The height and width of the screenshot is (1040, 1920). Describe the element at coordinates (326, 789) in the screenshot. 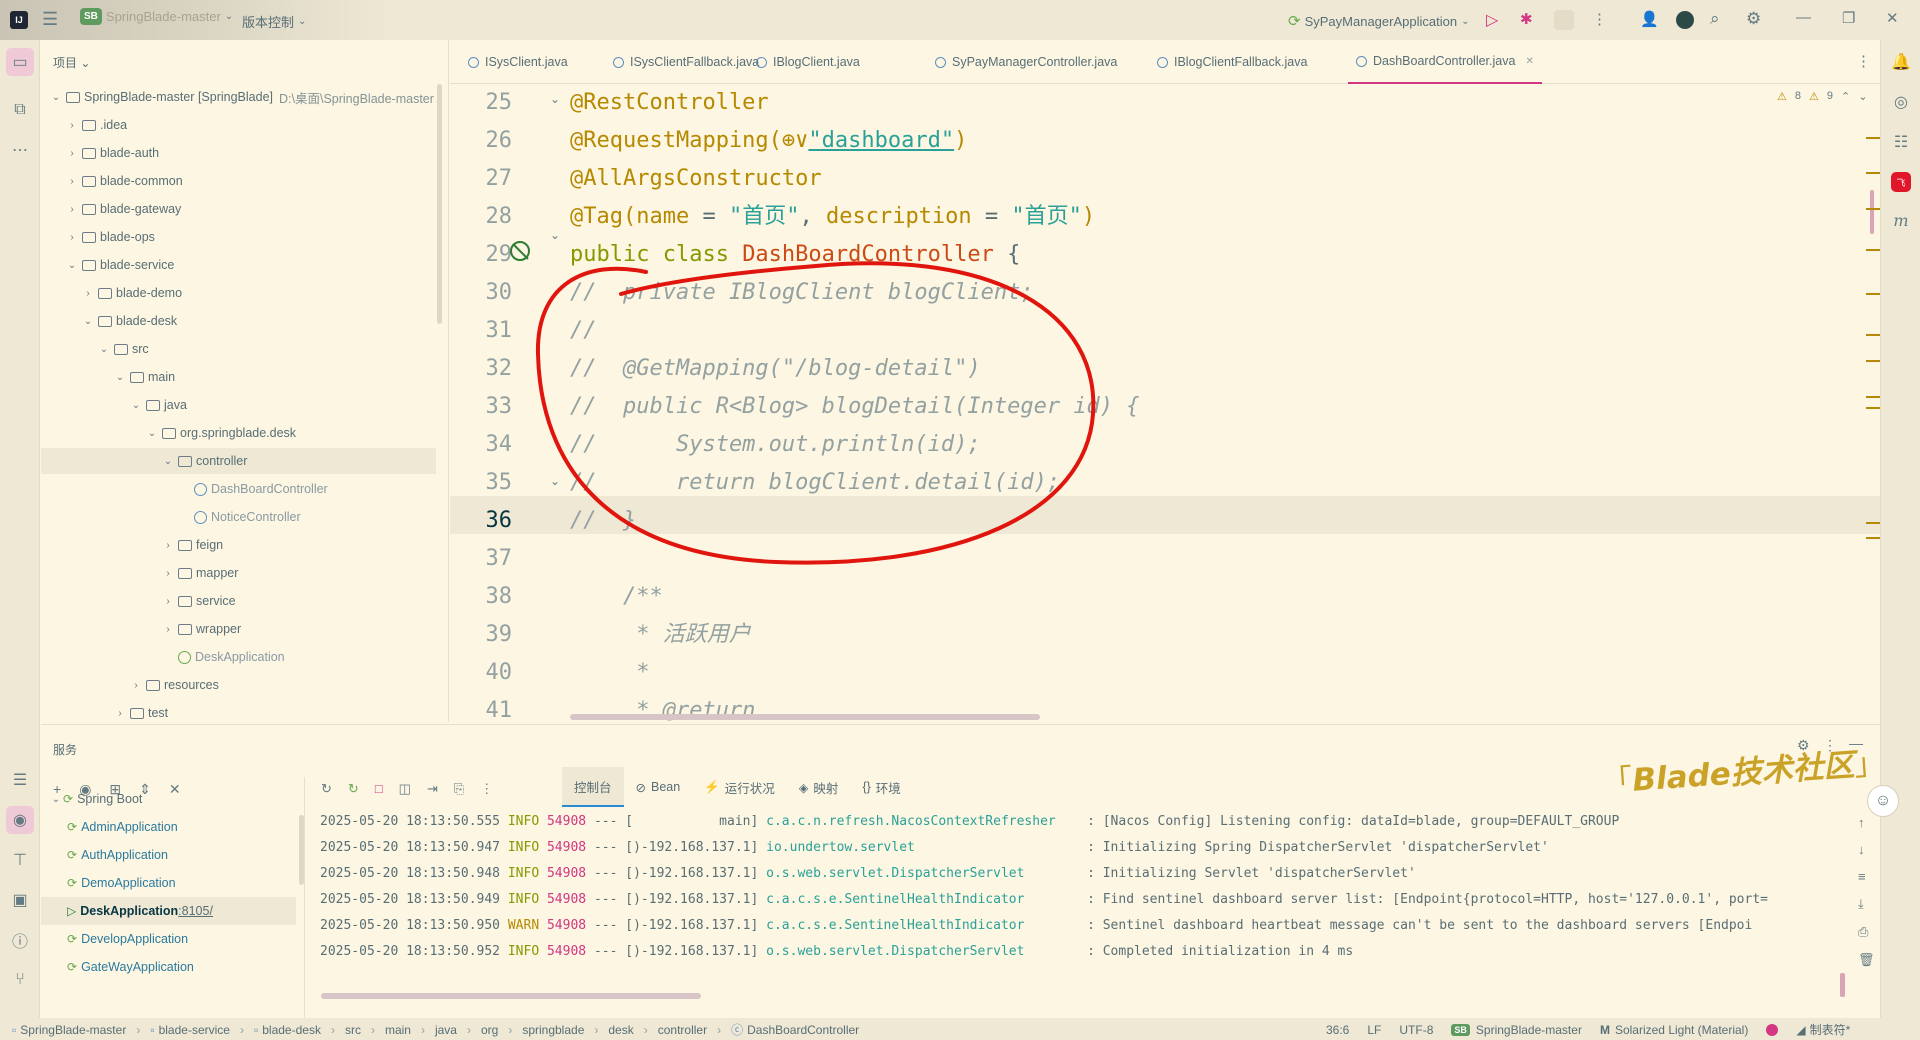

I see `rerun-icon: ↻` at that location.